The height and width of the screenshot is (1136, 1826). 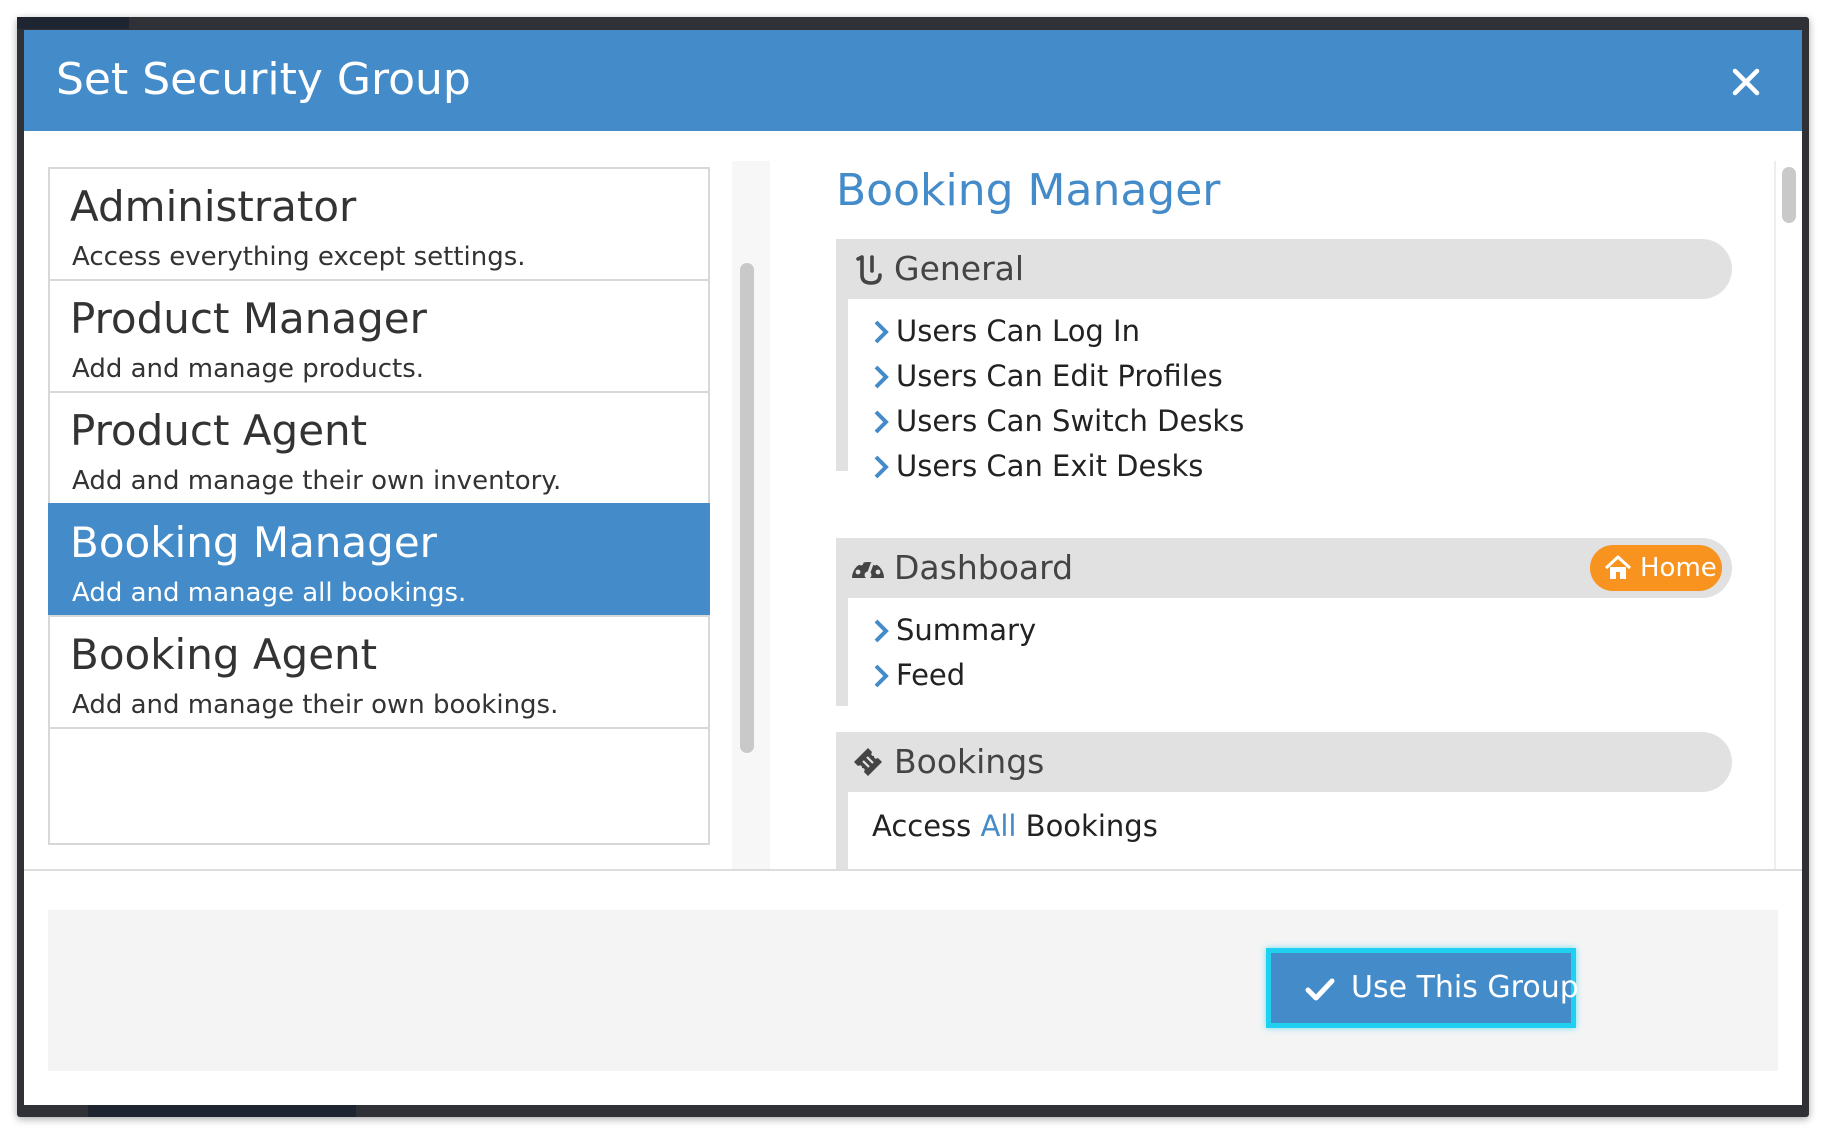 I want to click on detail-title: Booking Manager, so click(x=1028, y=190).